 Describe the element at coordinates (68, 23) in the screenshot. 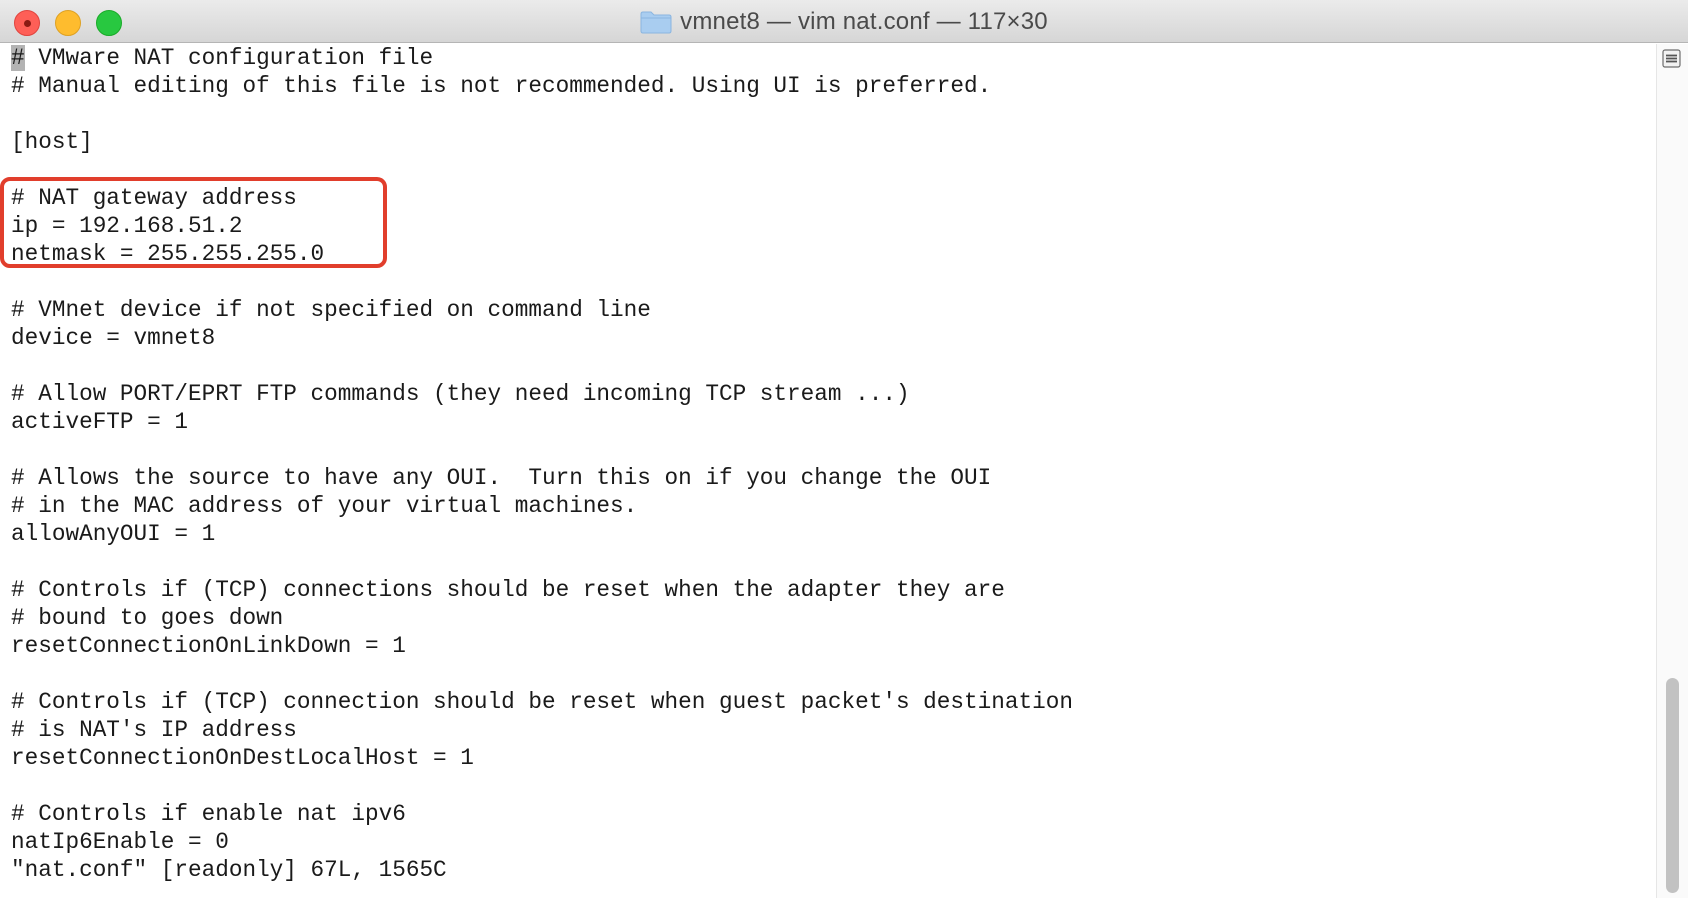

I see `minimize-button` at that location.